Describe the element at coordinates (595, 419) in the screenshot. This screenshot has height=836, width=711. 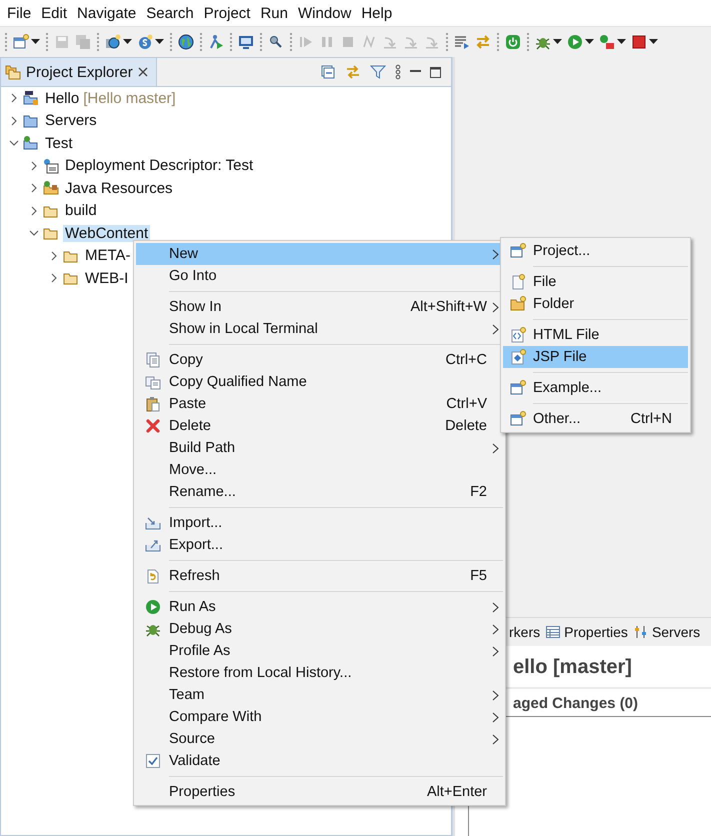
I see `menu-item: Other... Ctrl+N` at that location.